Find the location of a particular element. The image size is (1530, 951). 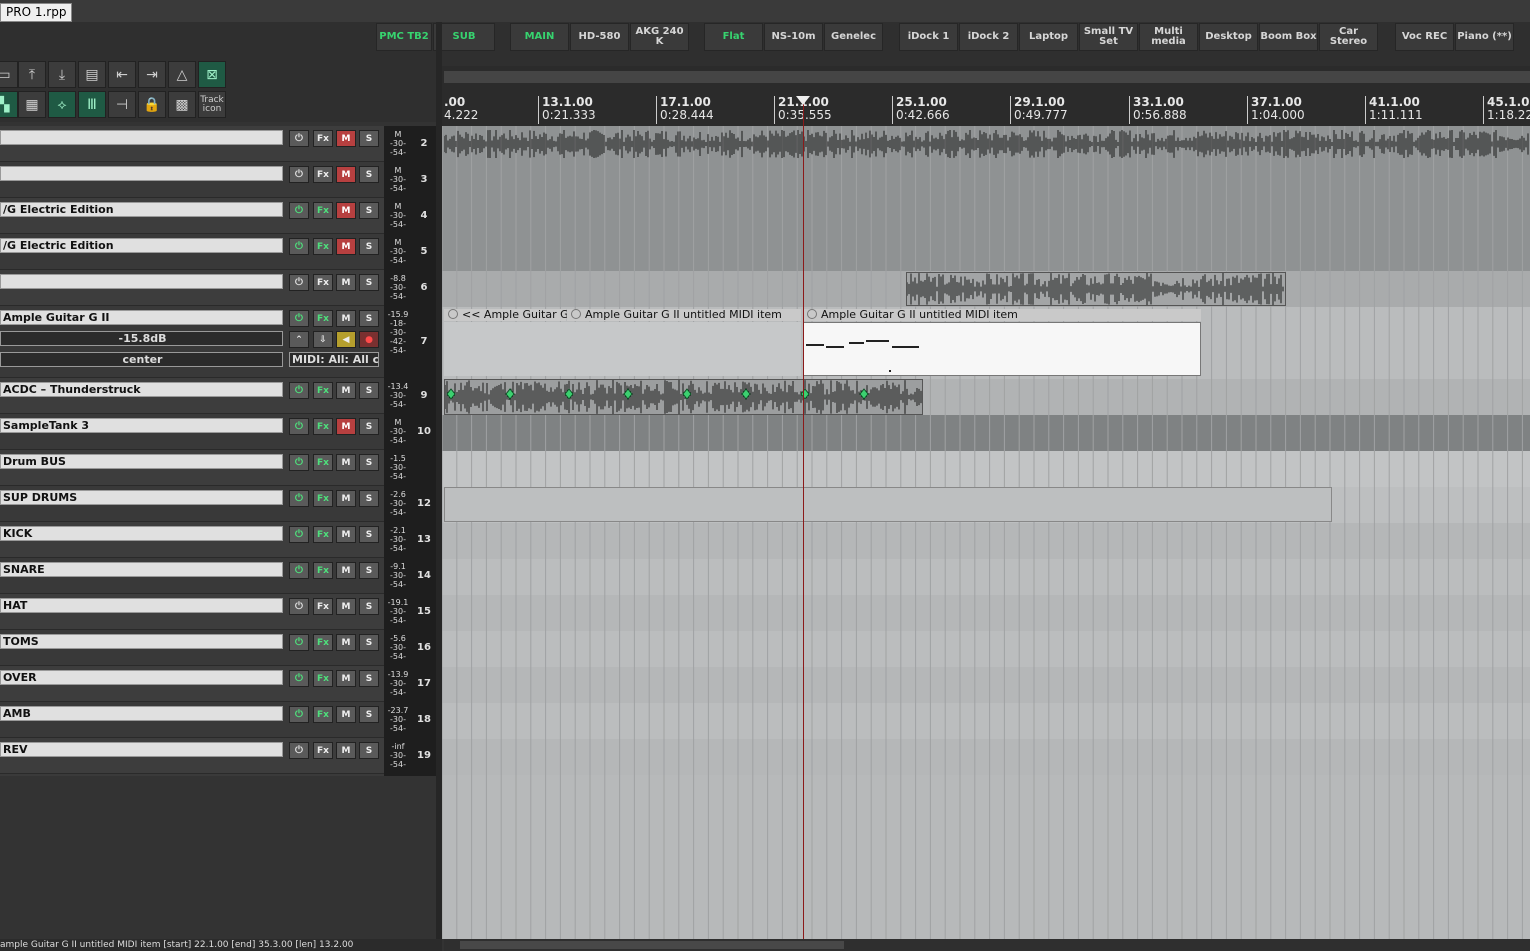

color-icon: ▩ is located at coordinates (182, 104).